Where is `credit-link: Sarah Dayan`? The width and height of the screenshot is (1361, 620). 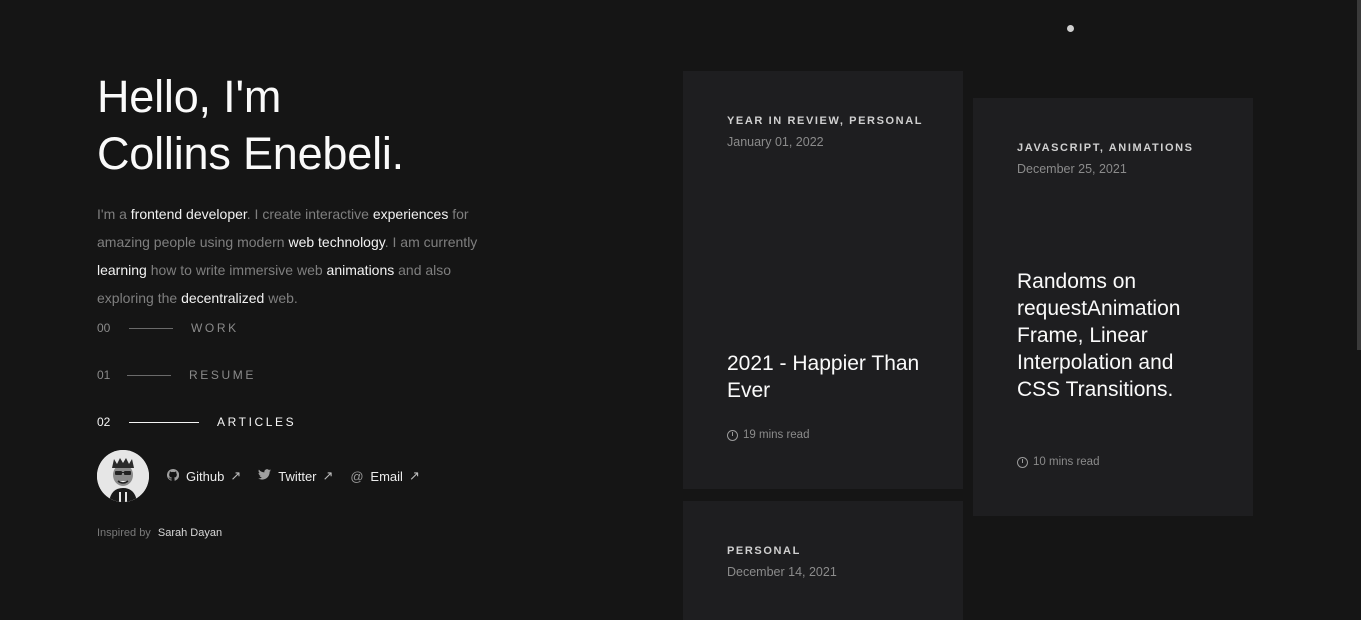 credit-link: Sarah Dayan is located at coordinates (190, 533).